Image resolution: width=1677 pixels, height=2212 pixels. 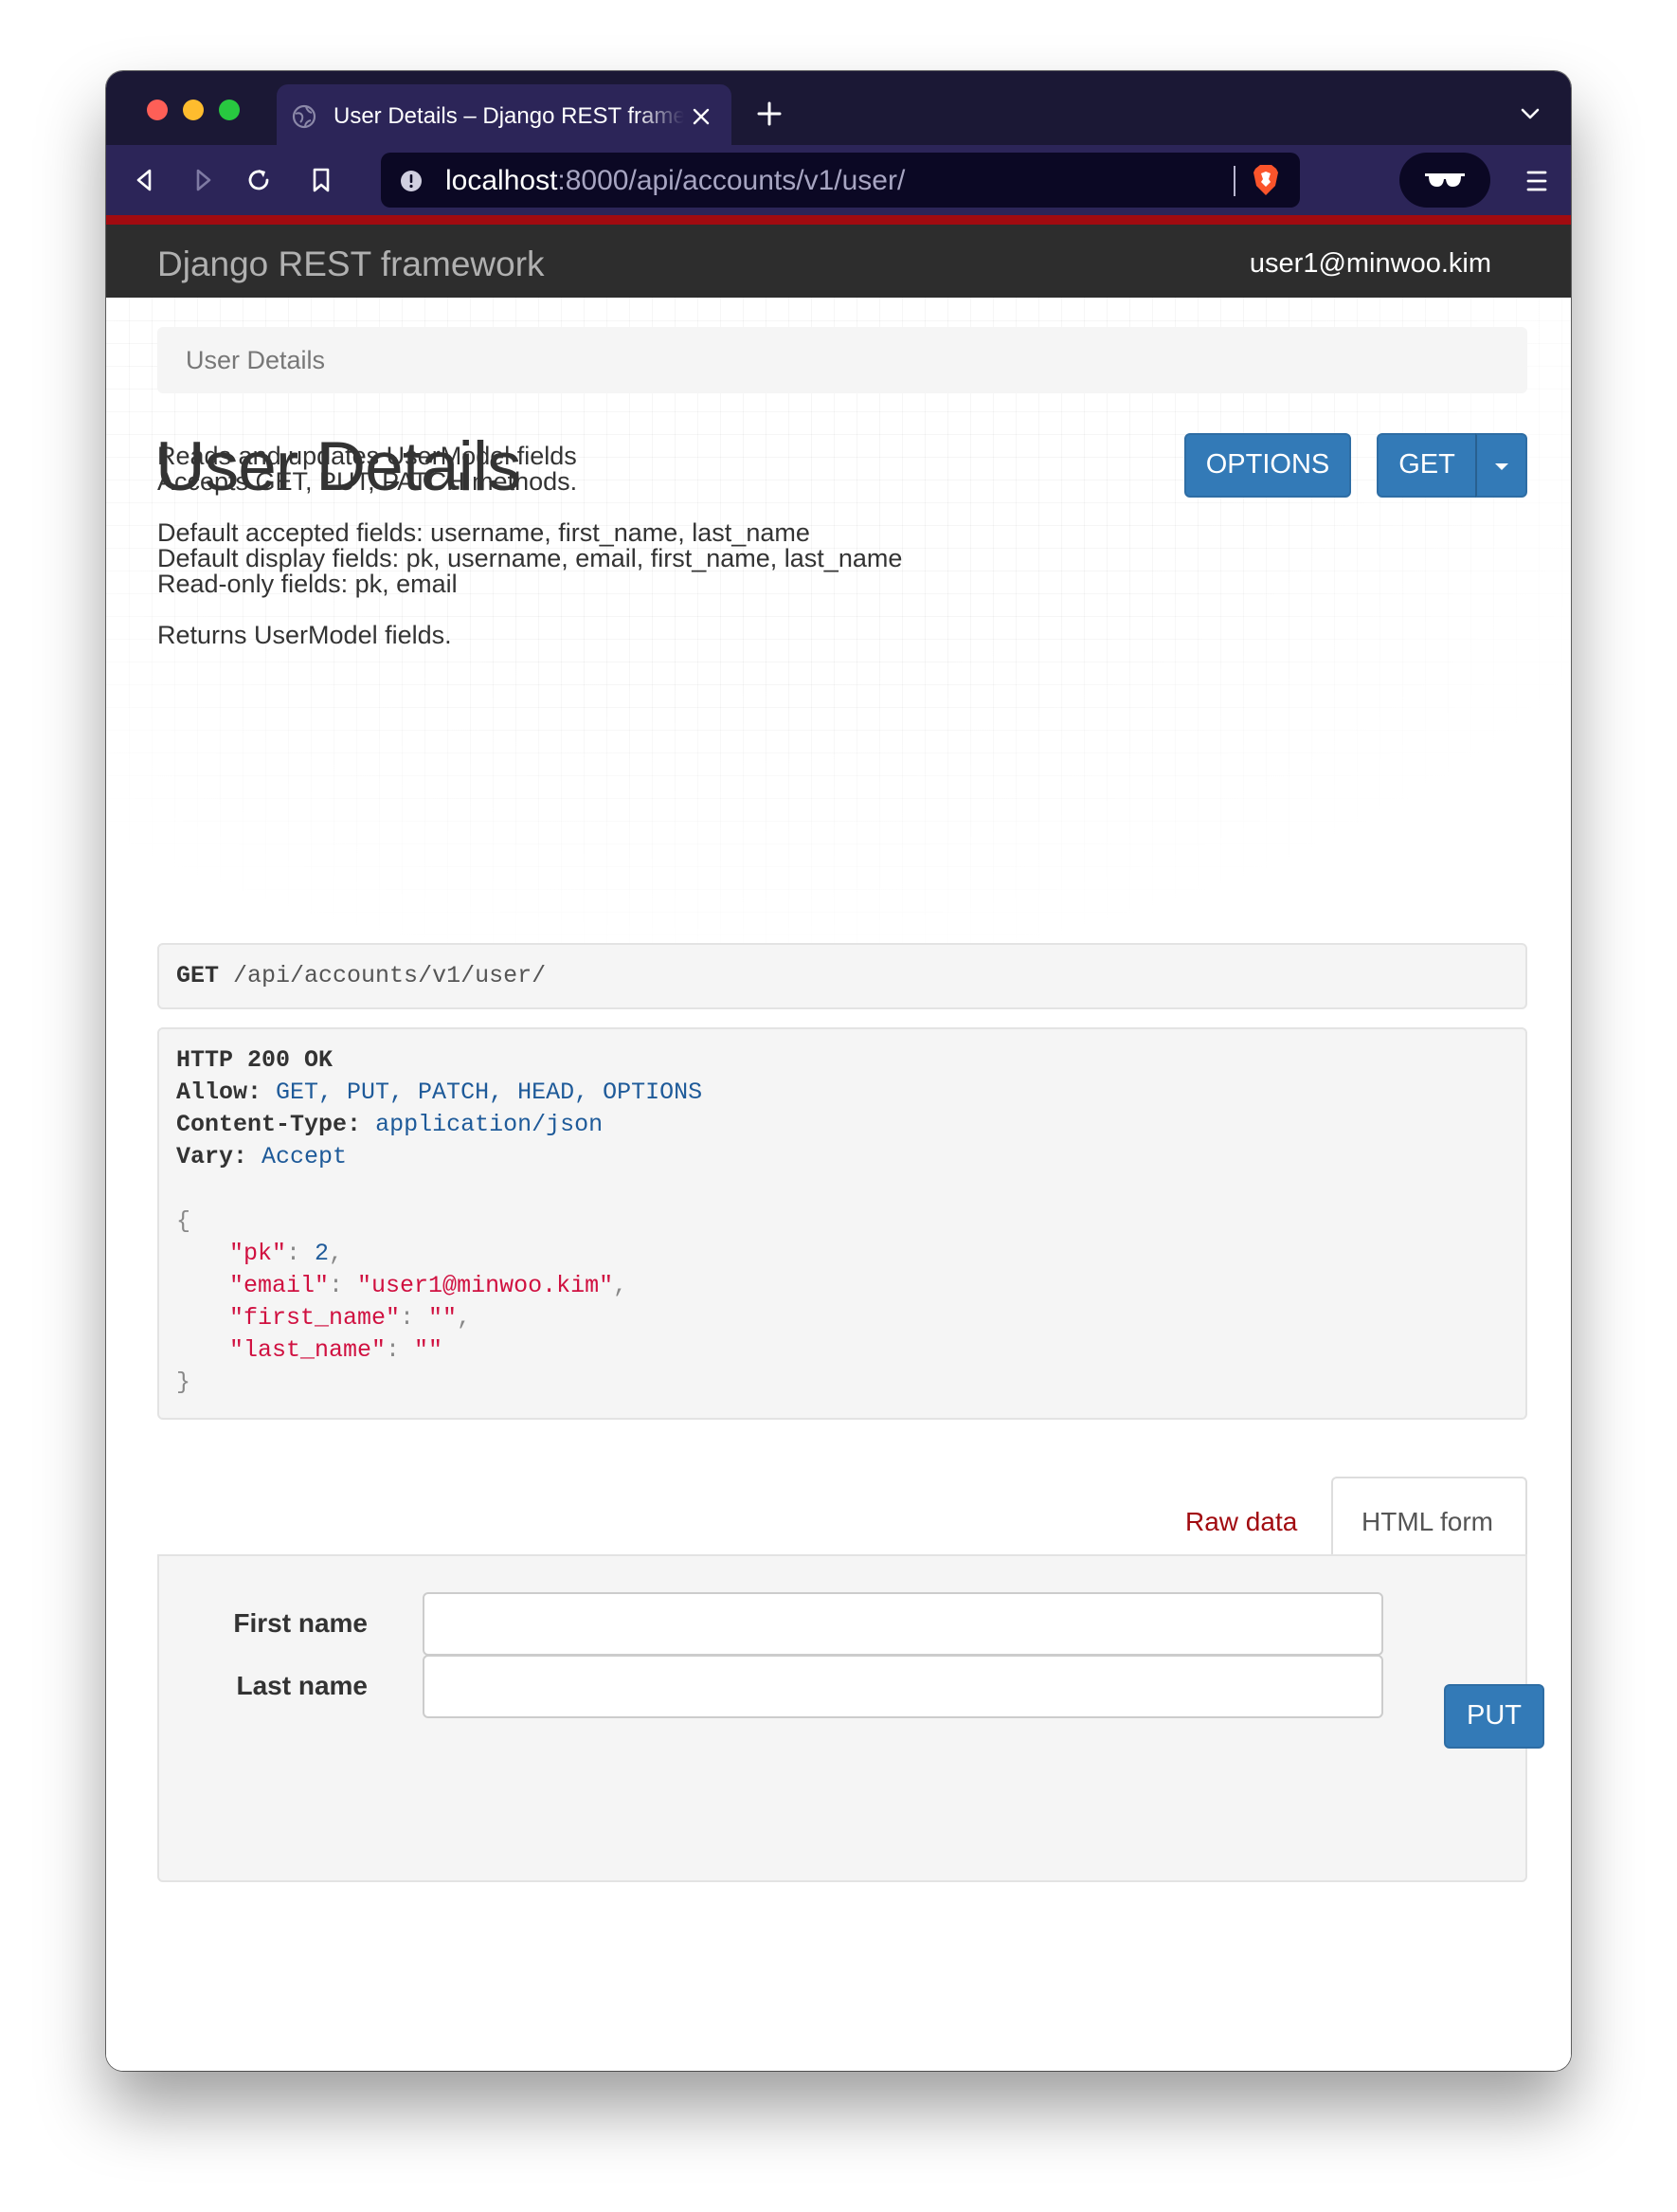 What do you see at coordinates (145, 180) in the screenshot?
I see `back-icon` at bounding box center [145, 180].